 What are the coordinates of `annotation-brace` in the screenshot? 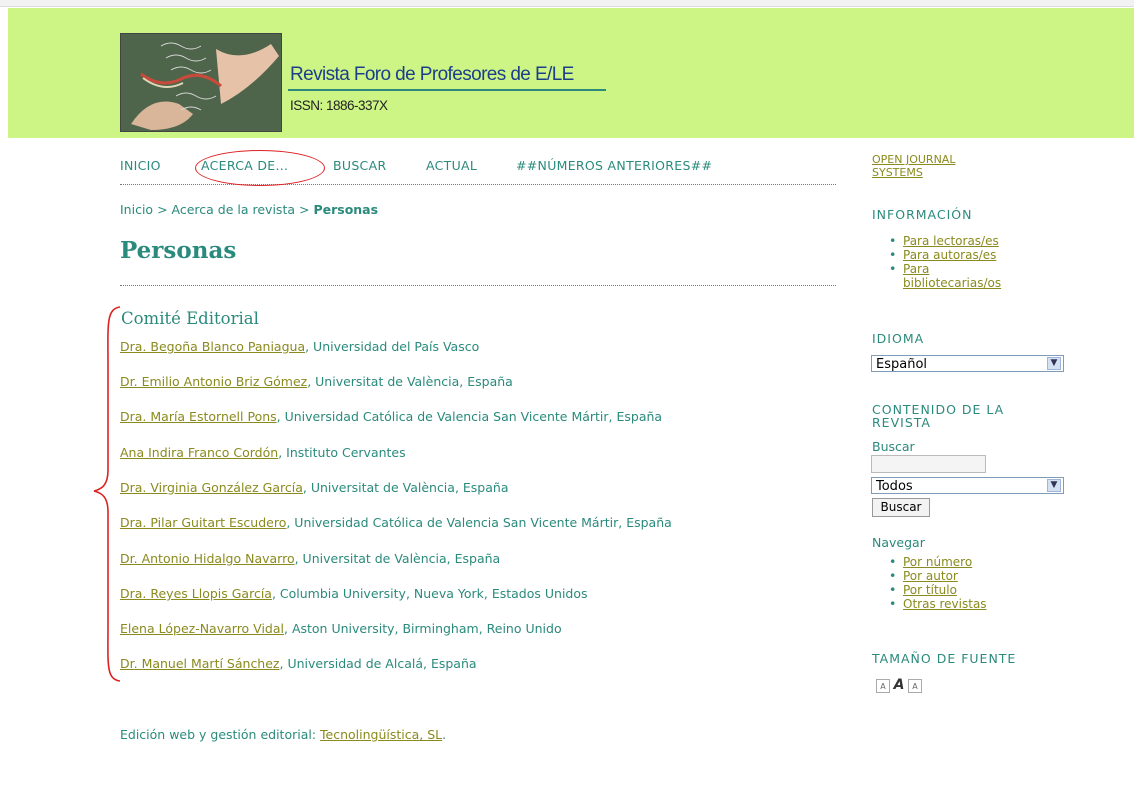 It's located at (107, 494).